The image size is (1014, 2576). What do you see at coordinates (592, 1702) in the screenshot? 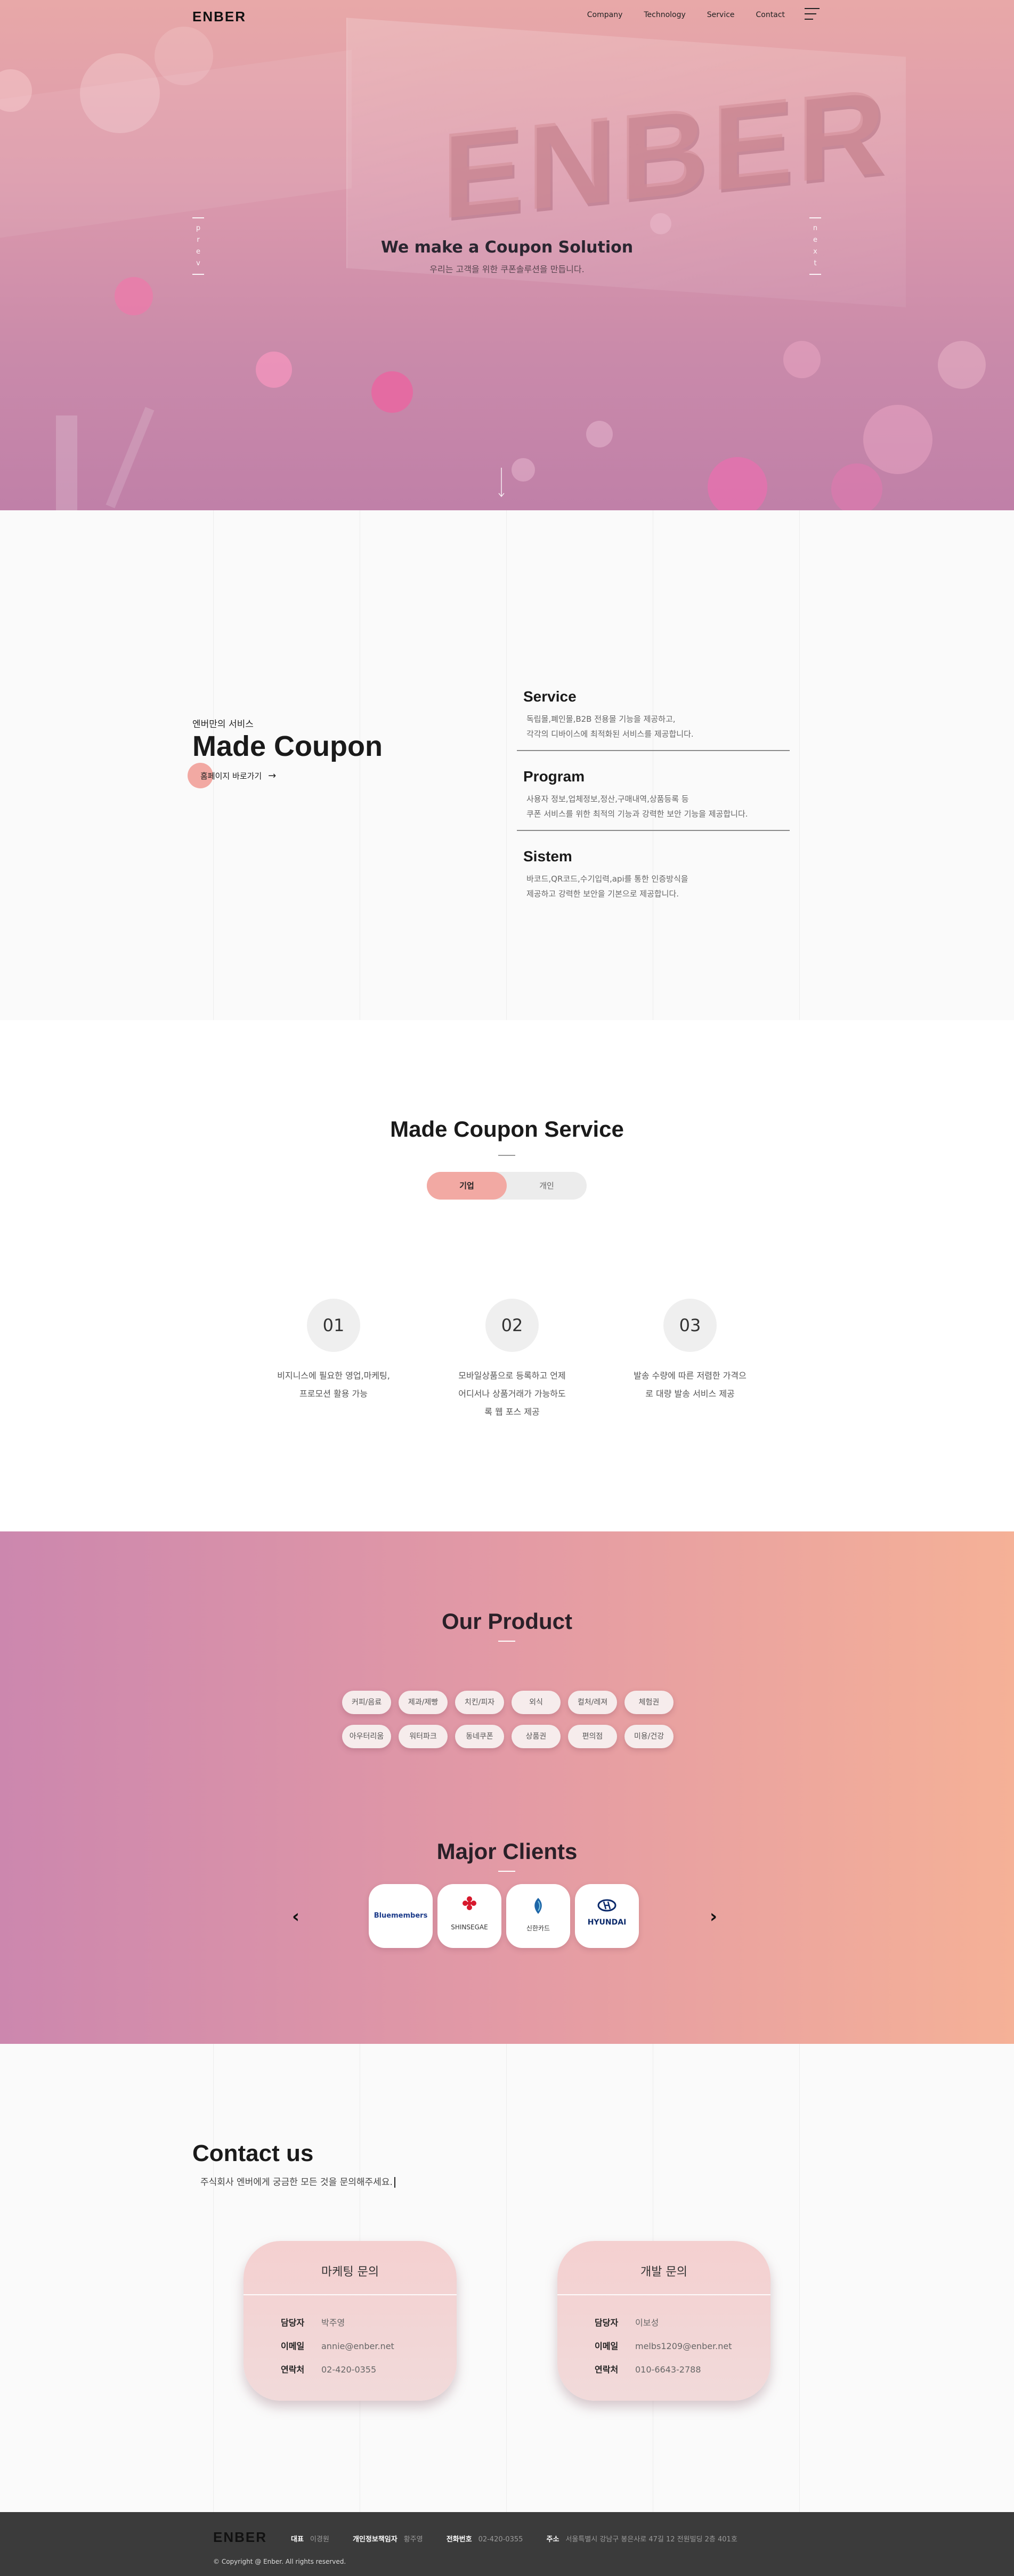
I see `product-chip: 컬처/레져` at bounding box center [592, 1702].